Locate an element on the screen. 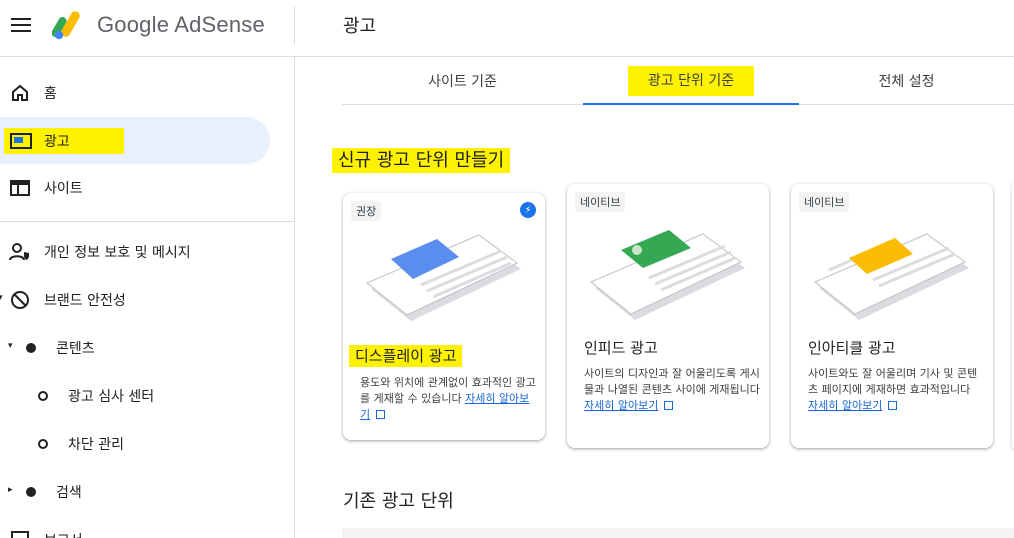 The height and width of the screenshot is (538, 1014). report-icon is located at coordinates (20, 533).